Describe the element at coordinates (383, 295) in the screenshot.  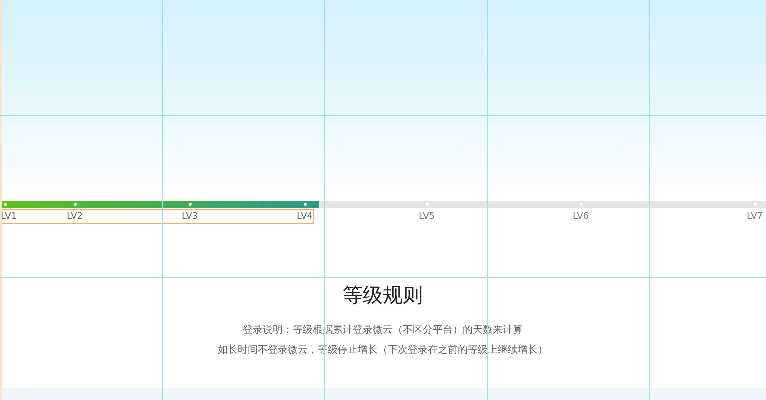
I see `rules-title: 等级规则` at that location.